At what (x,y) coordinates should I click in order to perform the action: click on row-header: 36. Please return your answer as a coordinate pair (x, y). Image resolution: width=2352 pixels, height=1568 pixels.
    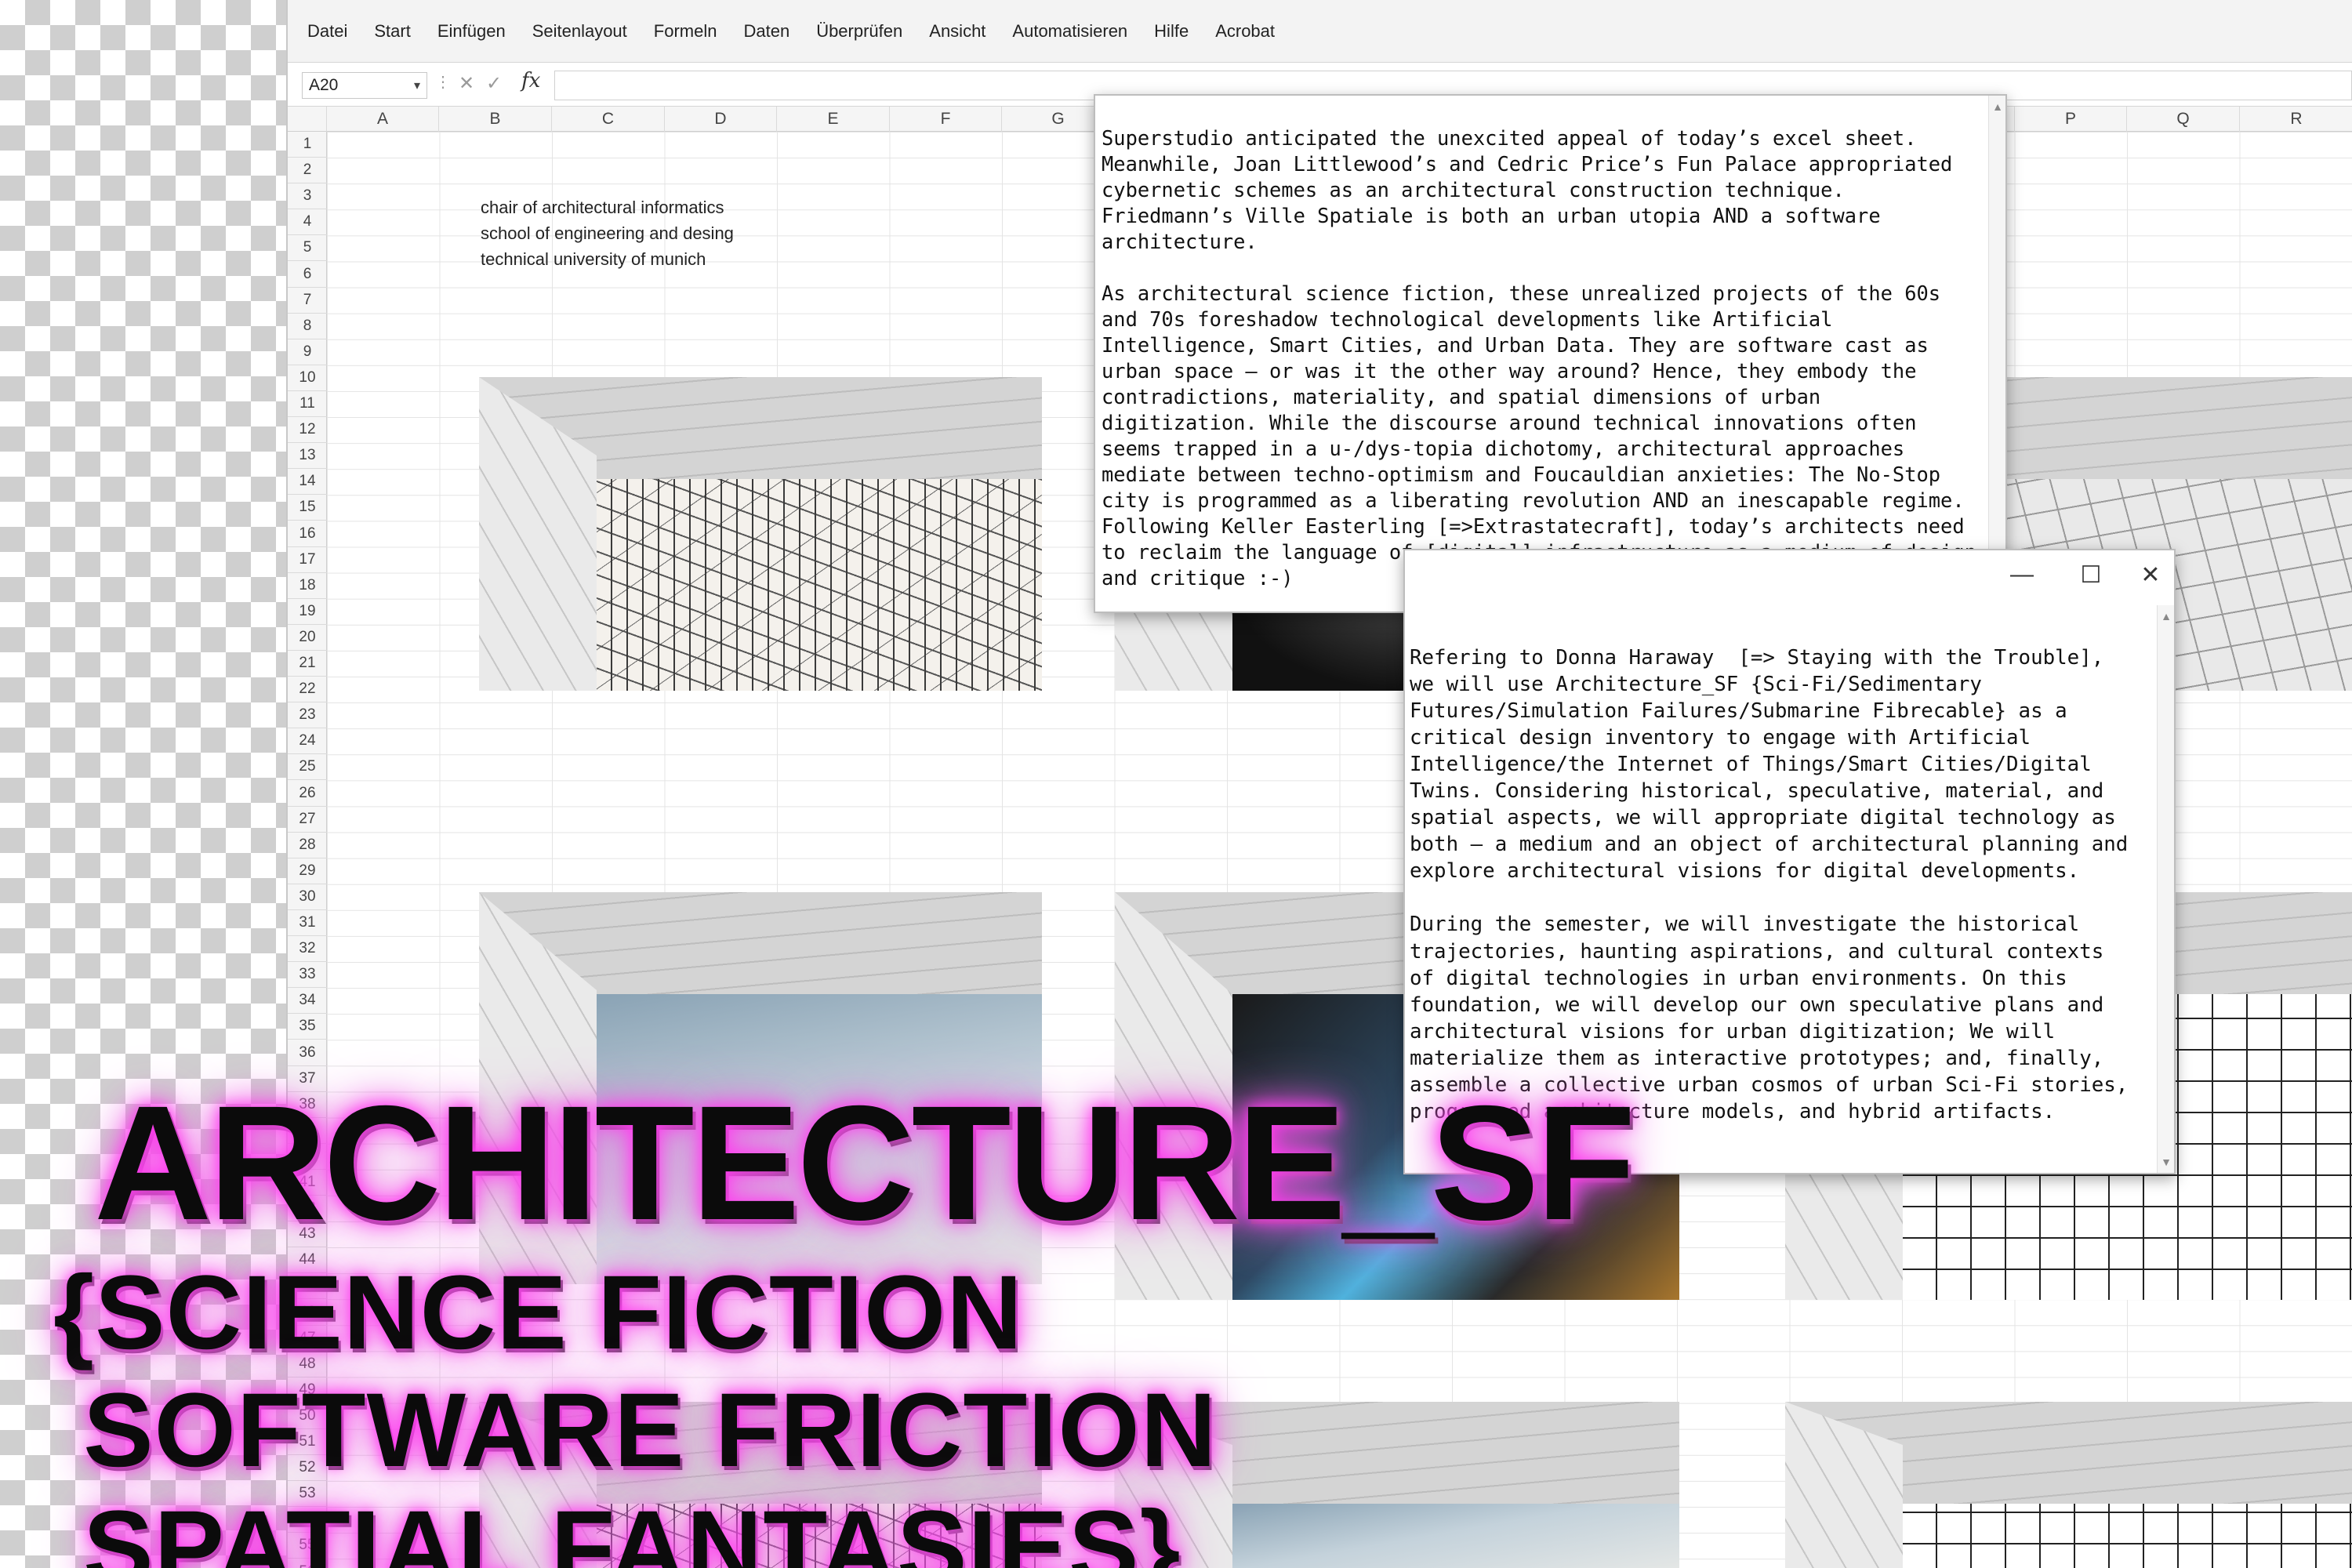
    Looking at the image, I should click on (307, 1053).